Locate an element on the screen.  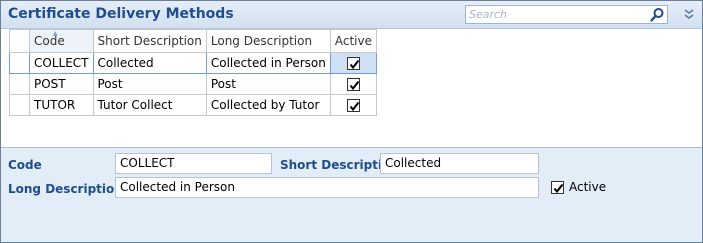
code-field: COLLECT is located at coordinates (193, 163).